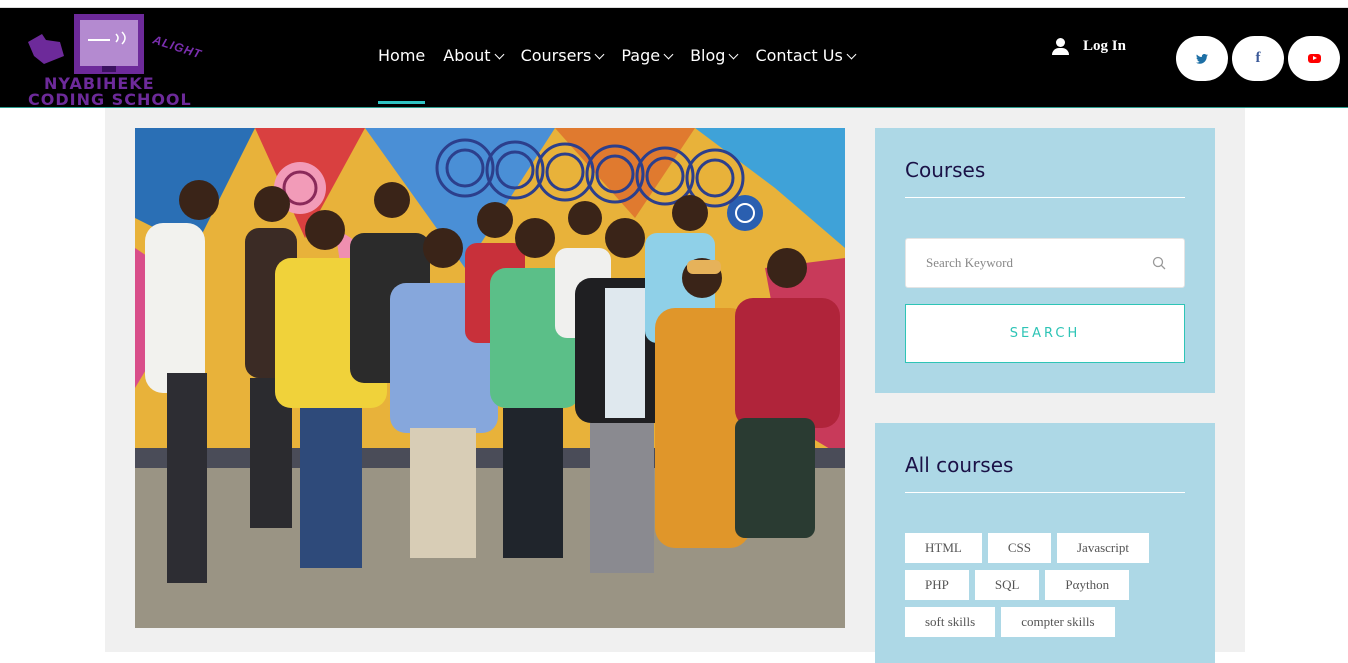  What do you see at coordinates (945, 170) in the screenshot?
I see `courses-widget-title: Courses` at bounding box center [945, 170].